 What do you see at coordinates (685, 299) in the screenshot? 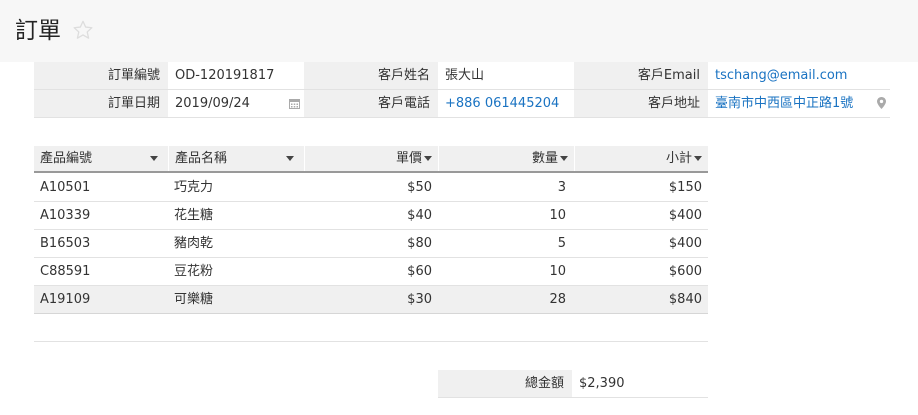
I see `cell-subtotal: $840` at bounding box center [685, 299].